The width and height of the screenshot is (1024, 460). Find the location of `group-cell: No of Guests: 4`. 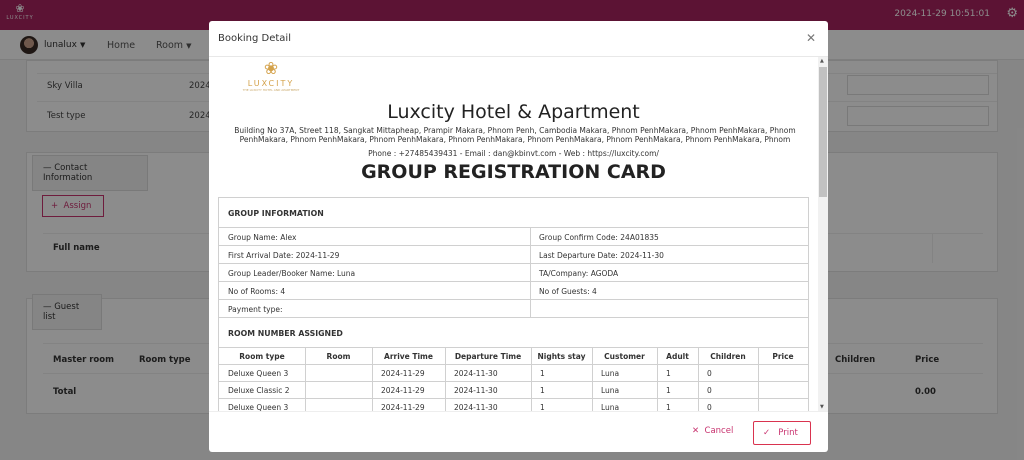

group-cell: No of Guests: 4 is located at coordinates (568, 291).